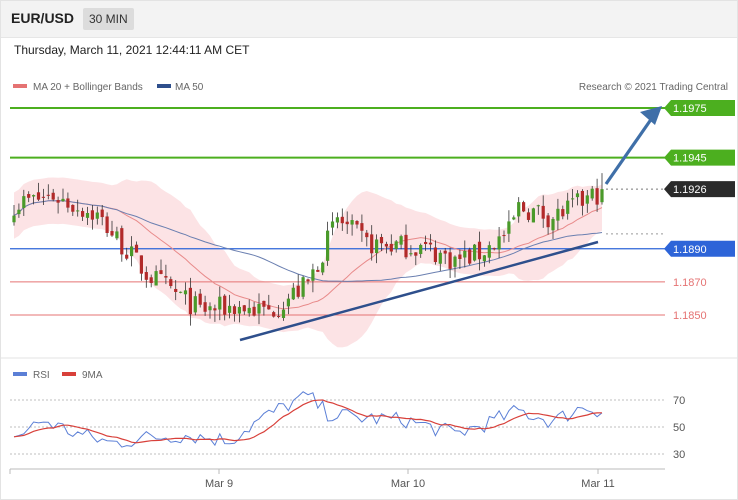 The width and height of the screenshot is (738, 500). Describe the element at coordinates (699, 248) in the screenshot. I see `level-tag-1.1890: 1.1890` at that location.